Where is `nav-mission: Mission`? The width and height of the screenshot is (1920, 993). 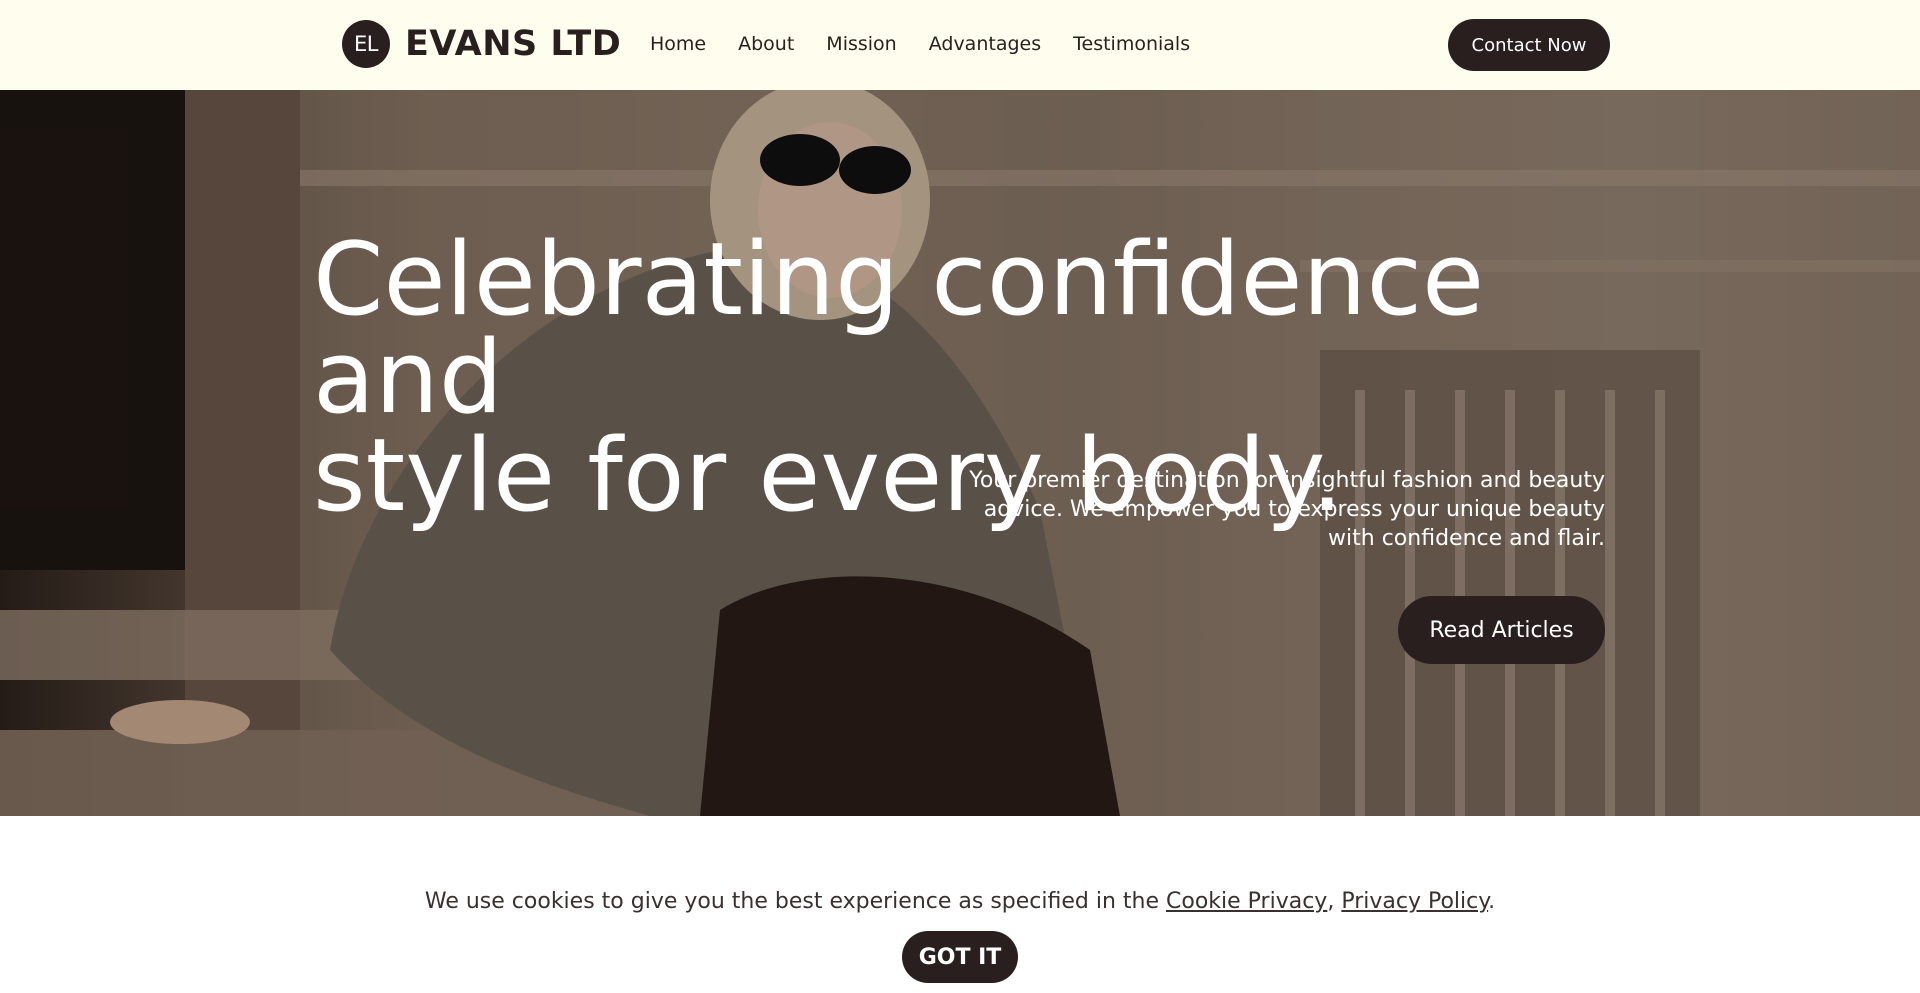
nav-mission: Mission is located at coordinates (861, 44).